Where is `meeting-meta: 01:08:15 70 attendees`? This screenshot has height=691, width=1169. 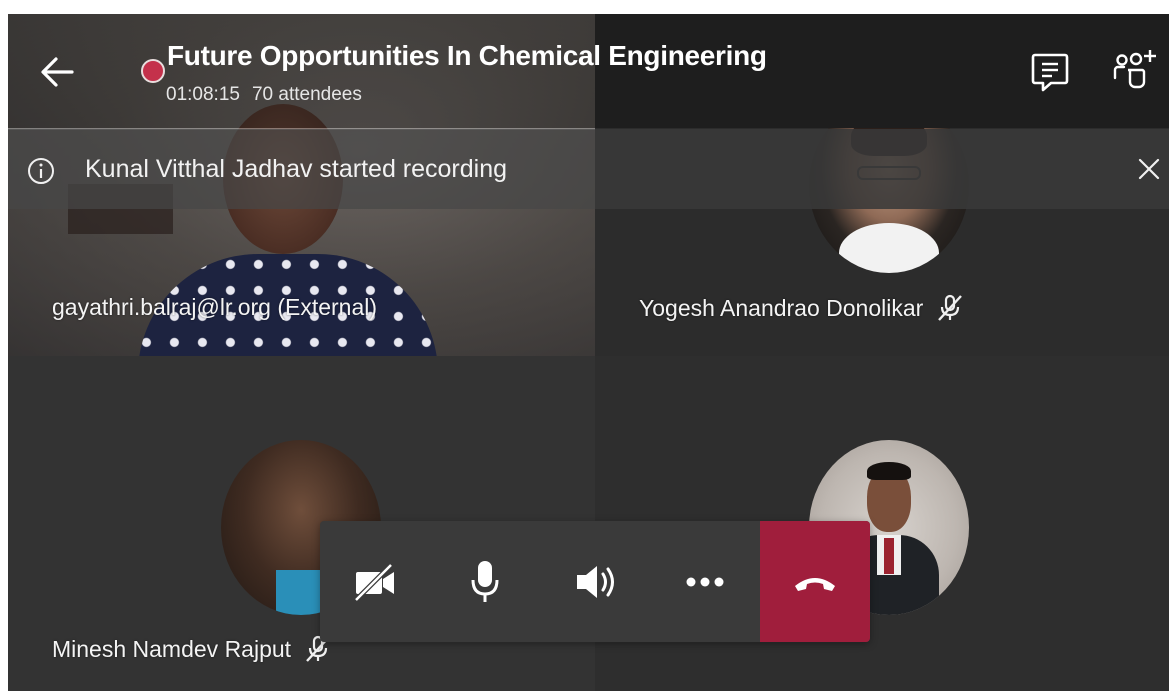
meeting-meta: 01:08:15 70 attendees is located at coordinates (264, 95).